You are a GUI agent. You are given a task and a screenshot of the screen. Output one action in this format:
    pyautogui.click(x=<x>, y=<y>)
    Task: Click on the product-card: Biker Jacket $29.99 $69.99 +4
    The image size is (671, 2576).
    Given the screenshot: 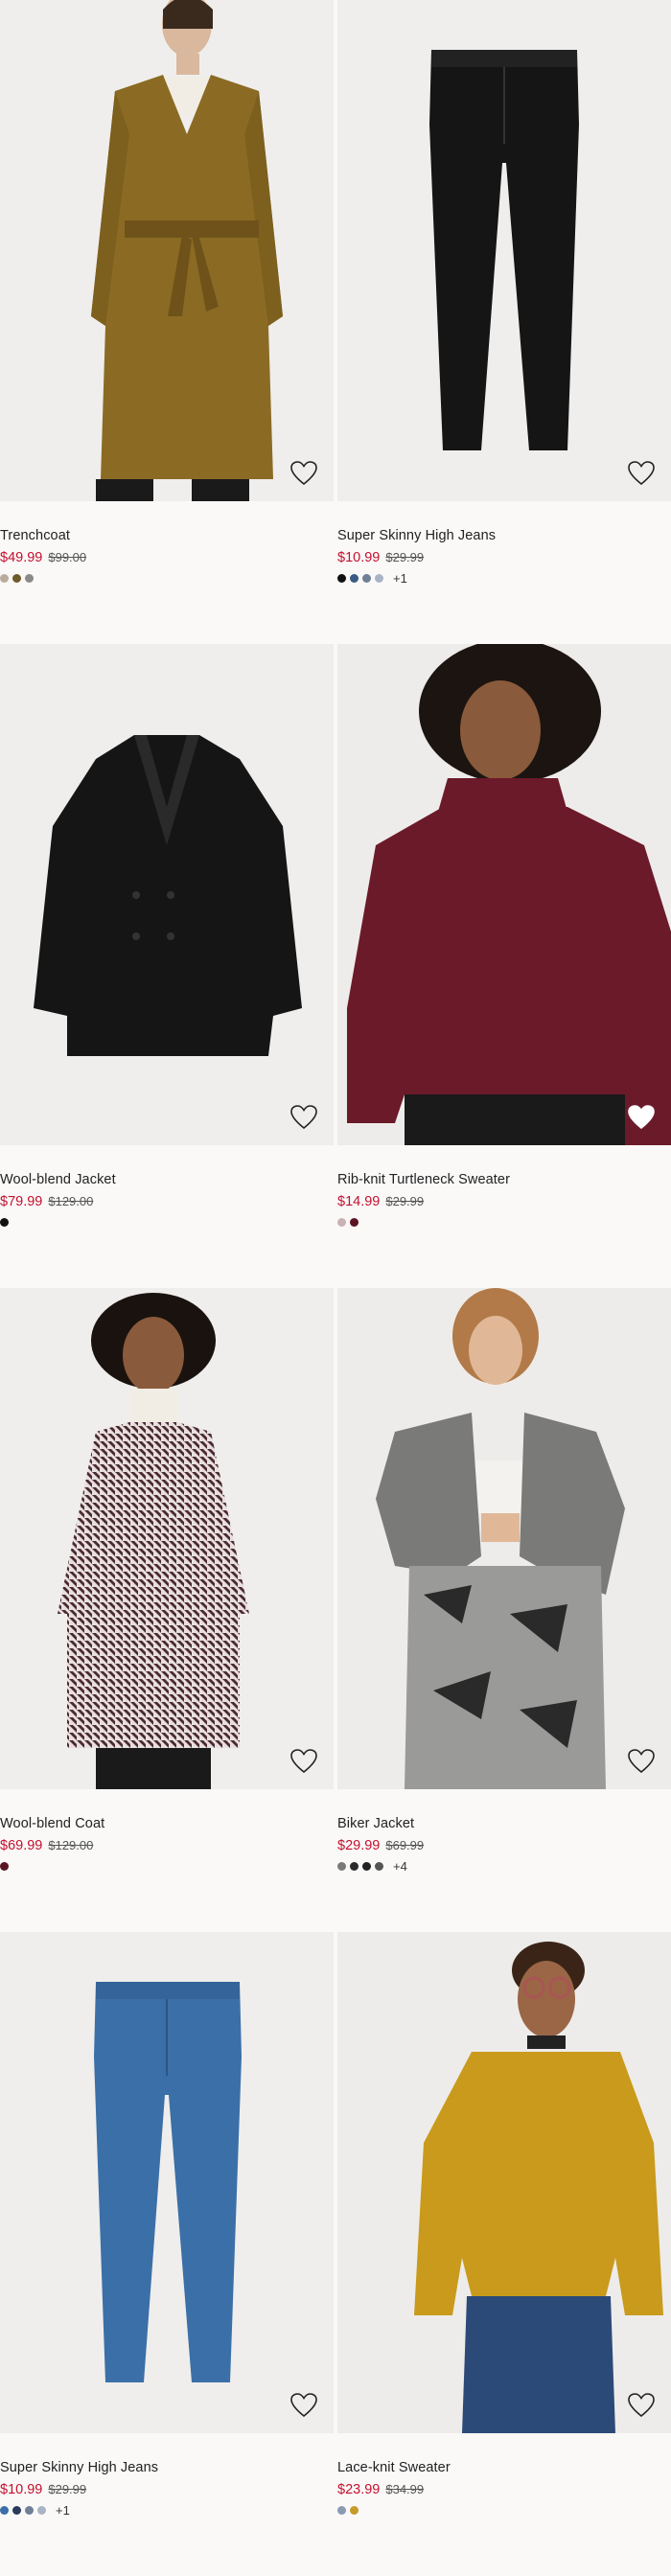 What is the action you would take?
    pyautogui.click(x=504, y=1610)
    